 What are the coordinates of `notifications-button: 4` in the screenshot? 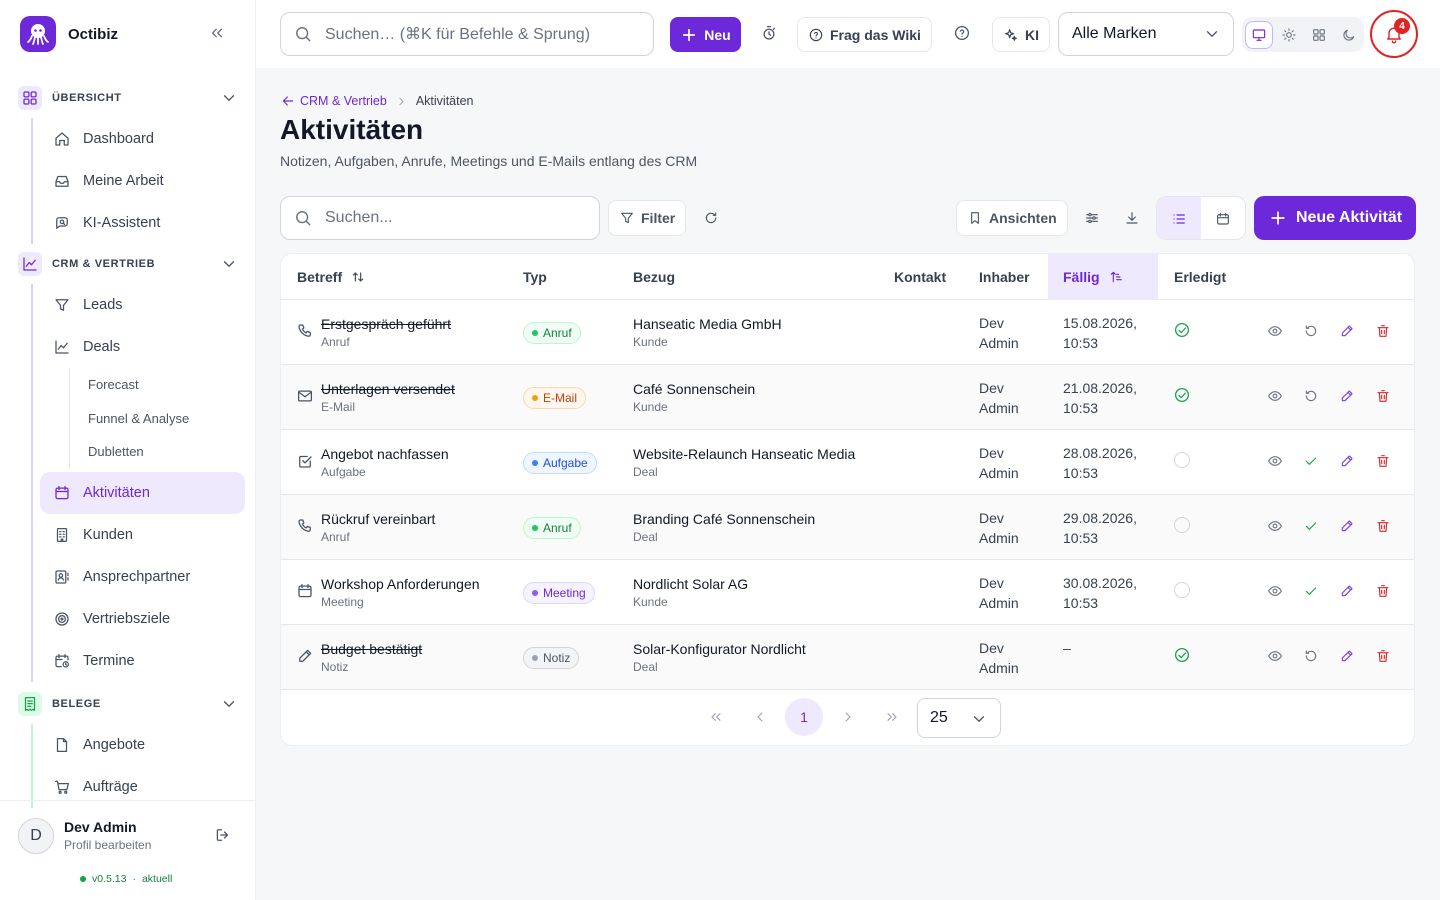 It's located at (1394, 34).